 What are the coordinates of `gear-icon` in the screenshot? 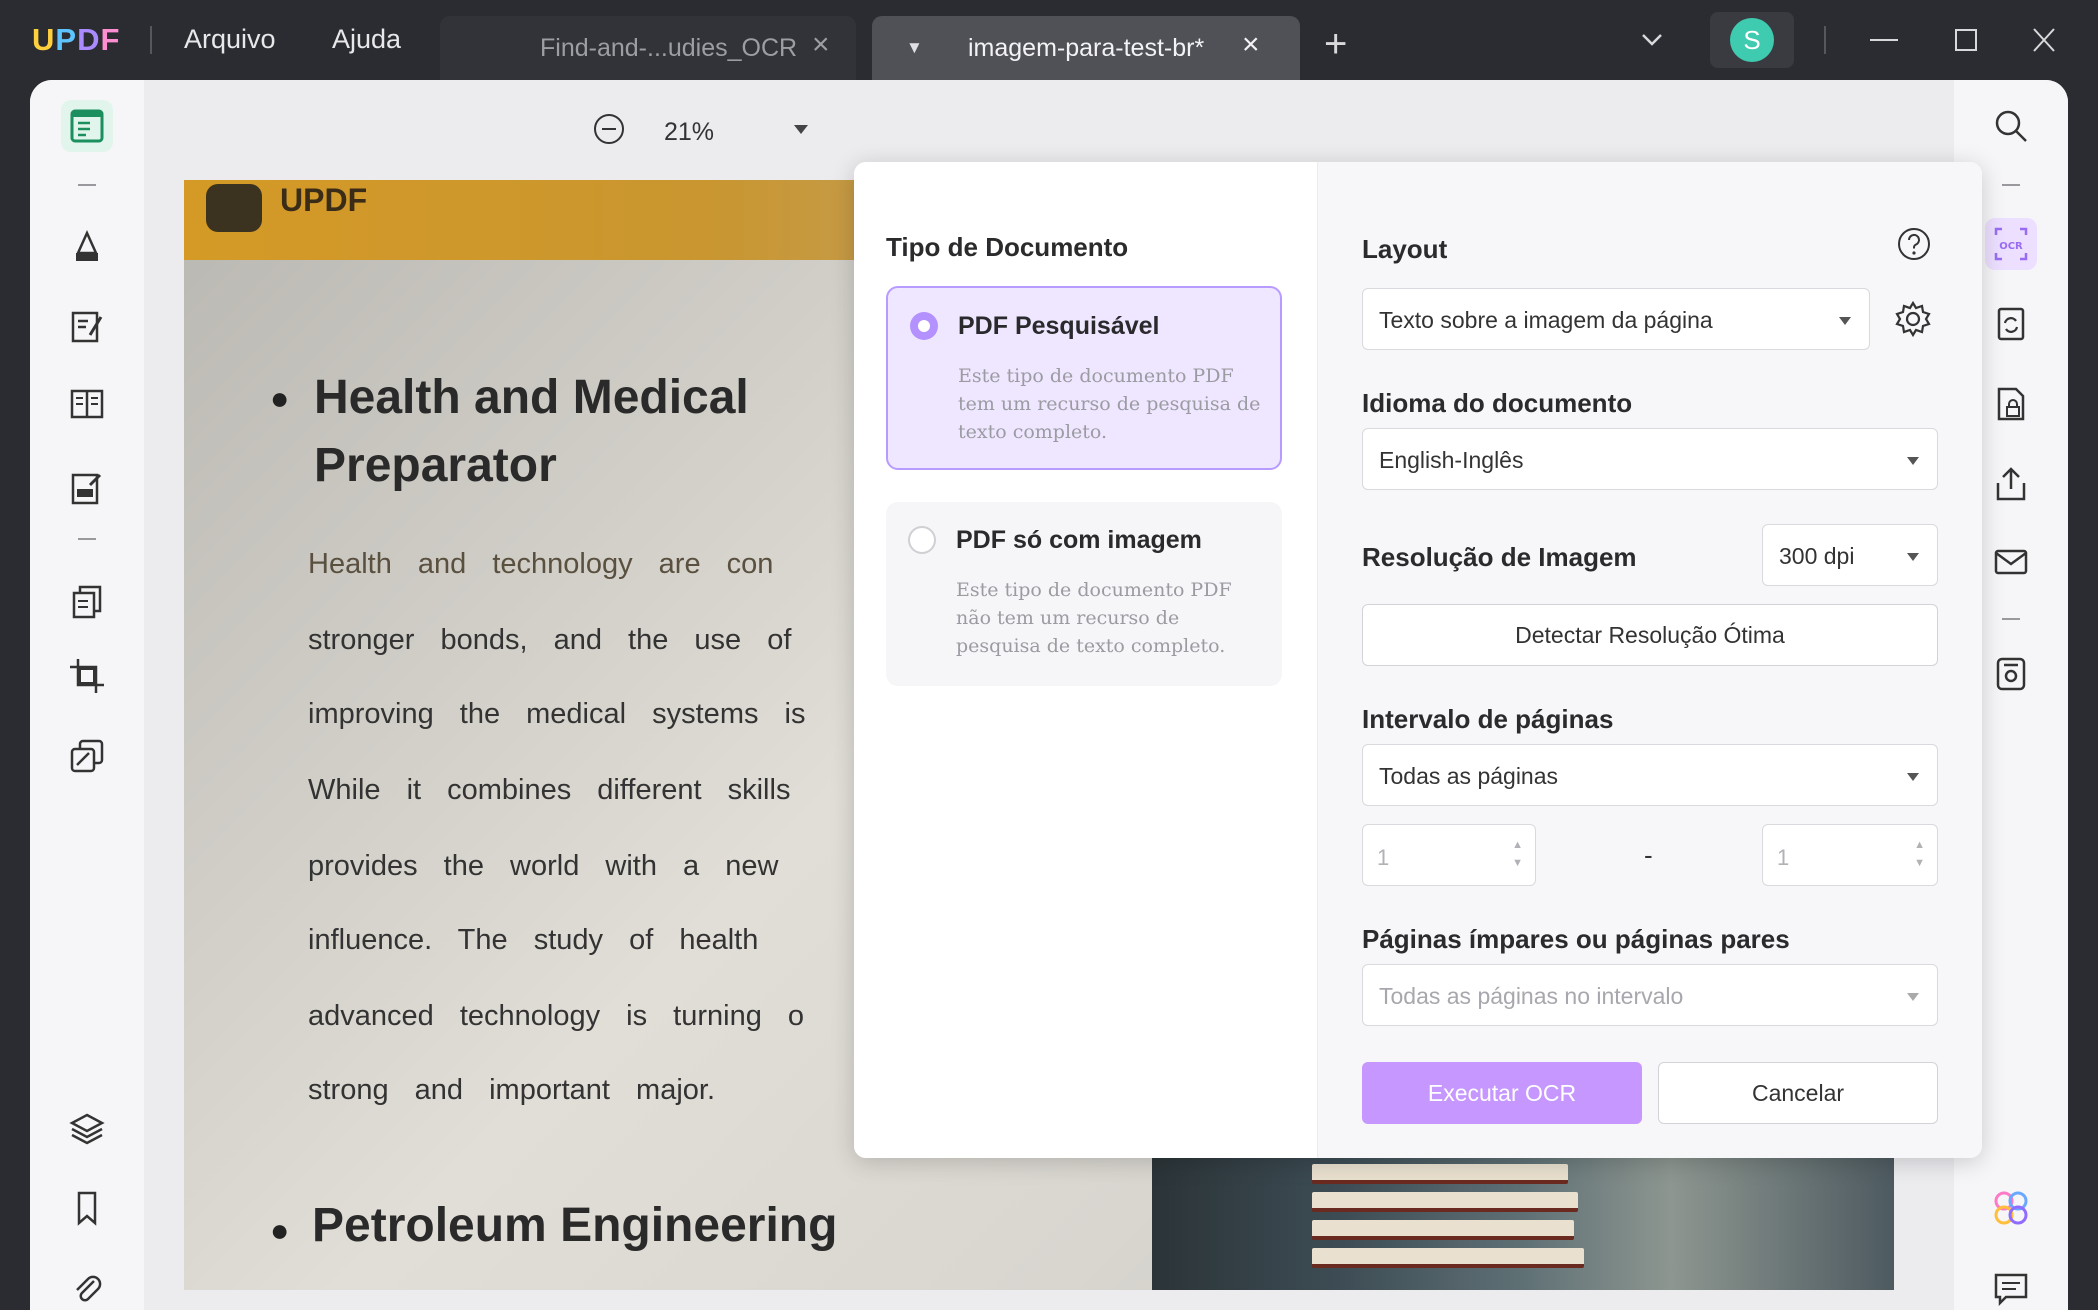 It's located at (1913, 319).